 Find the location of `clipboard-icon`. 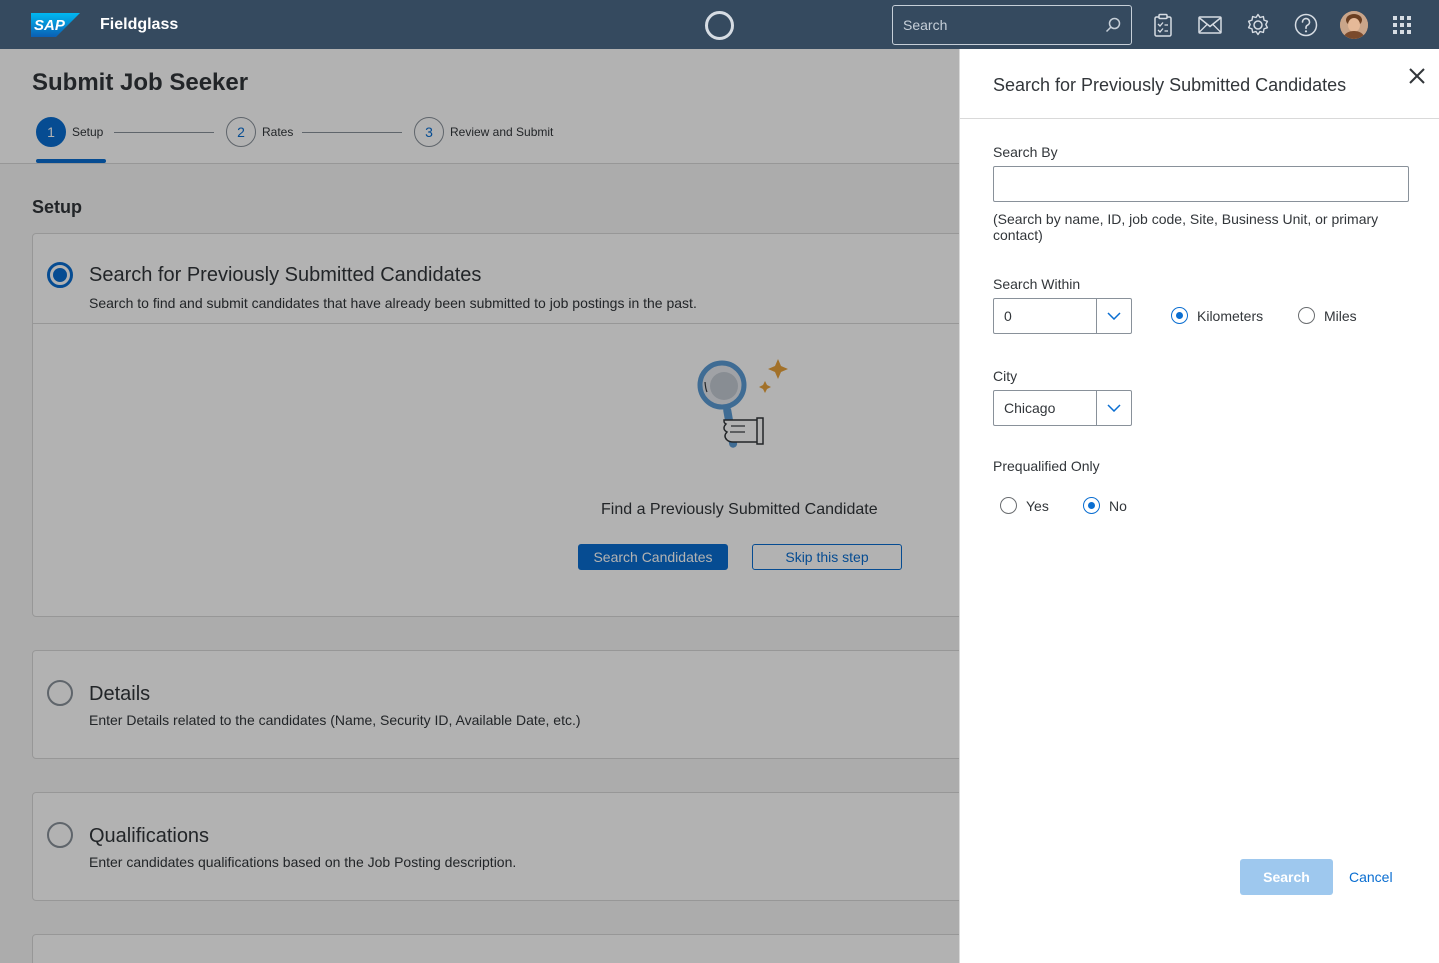

clipboard-icon is located at coordinates (1163, 25).